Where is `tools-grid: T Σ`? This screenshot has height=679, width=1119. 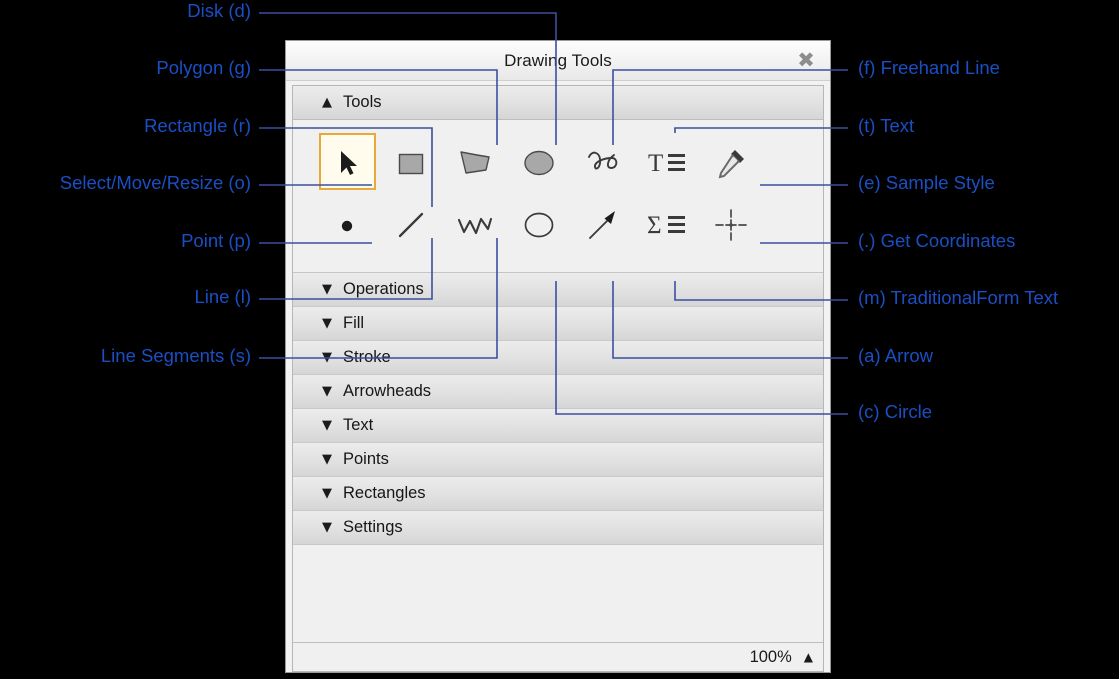
tools-grid: T Σ is located at coordinates (558, 196).